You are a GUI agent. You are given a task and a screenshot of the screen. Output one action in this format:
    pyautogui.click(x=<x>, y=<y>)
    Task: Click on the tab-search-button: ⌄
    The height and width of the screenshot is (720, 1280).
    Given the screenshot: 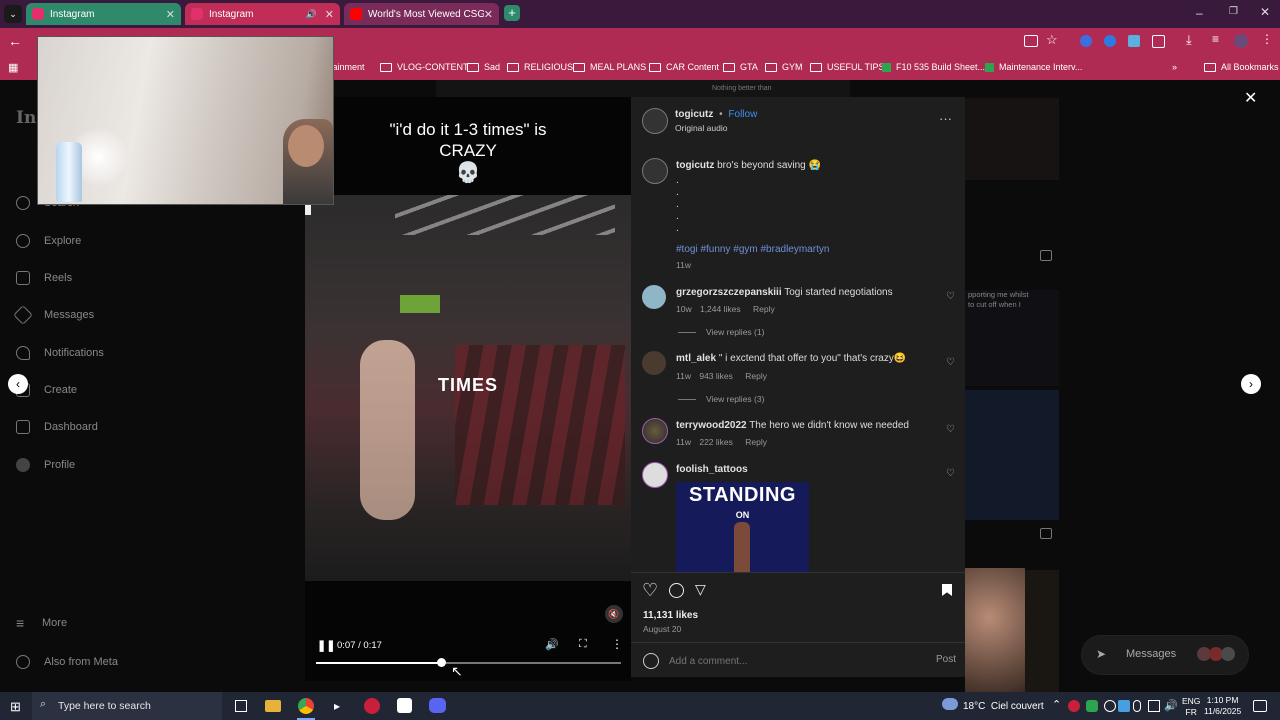 What is the action you would take?
    pyautogui.click(x=13, y=14)
    